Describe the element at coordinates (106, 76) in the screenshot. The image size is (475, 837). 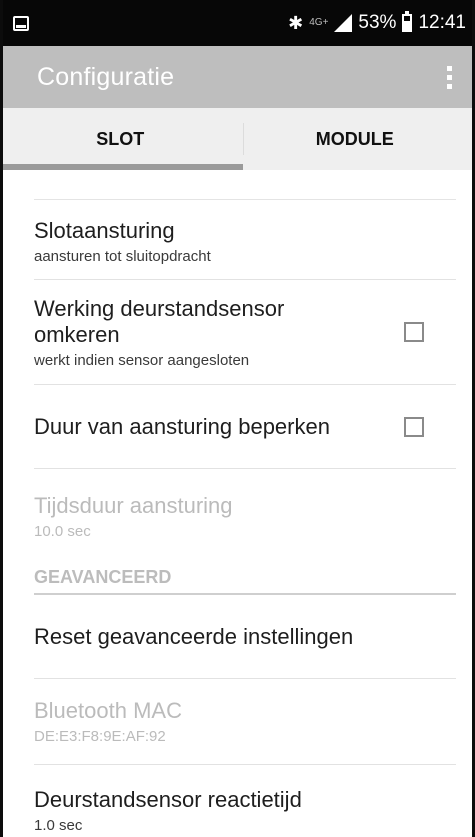
I see `app-title: Configuratie` at that location.